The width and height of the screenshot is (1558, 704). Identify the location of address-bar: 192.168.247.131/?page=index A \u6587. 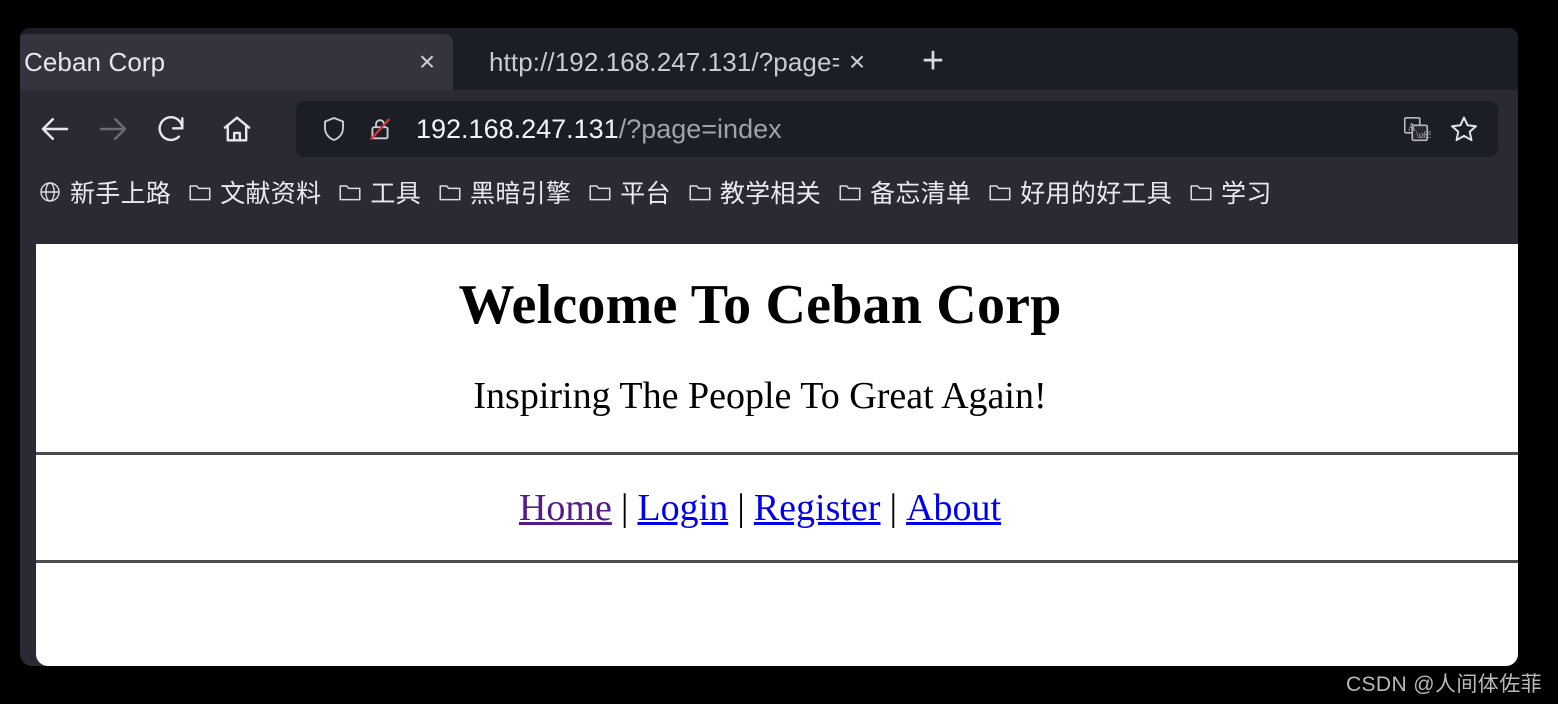
(897, 129).